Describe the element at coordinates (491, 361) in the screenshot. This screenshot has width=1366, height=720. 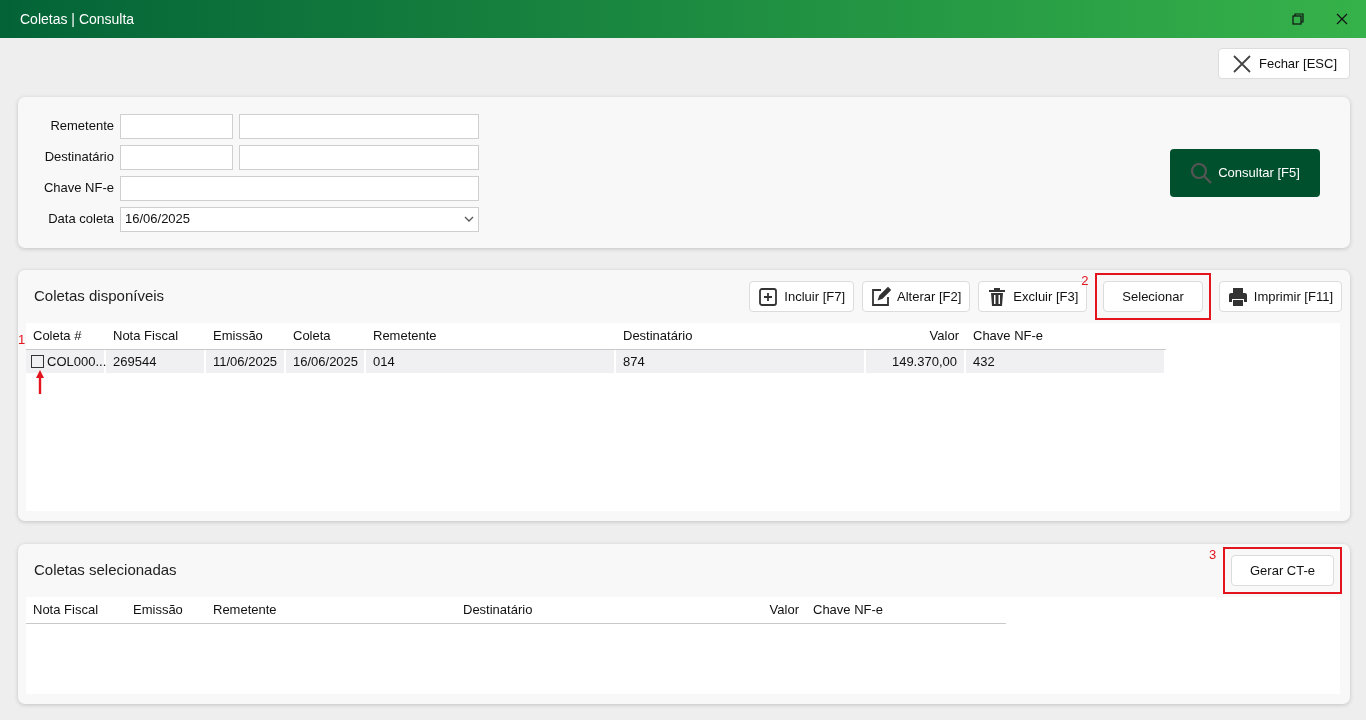
I see `table-cell: 014` at that location.